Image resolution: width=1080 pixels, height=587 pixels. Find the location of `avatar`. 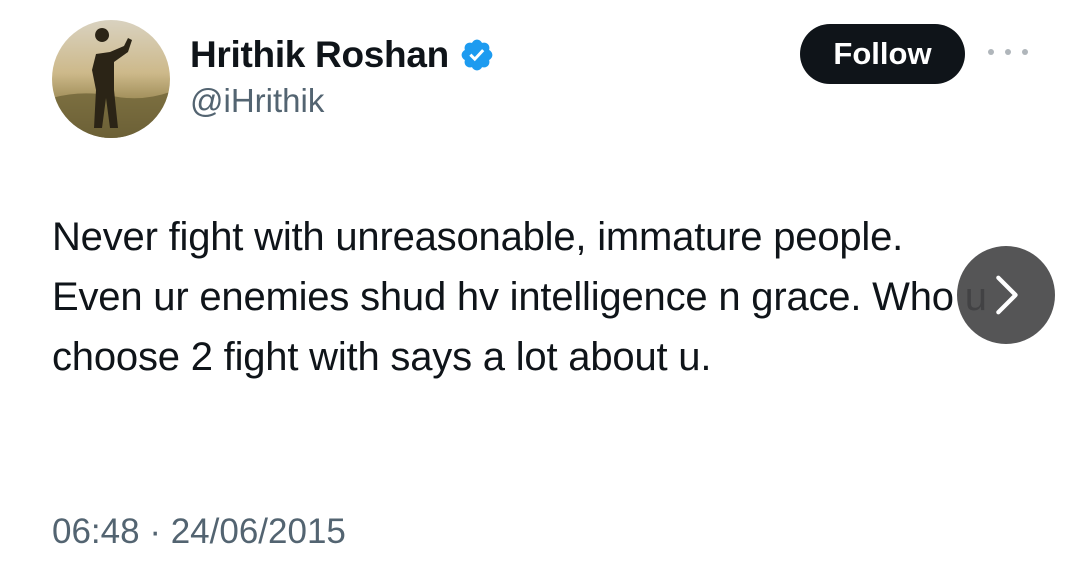

avatar is located at coordinates (111, 79).